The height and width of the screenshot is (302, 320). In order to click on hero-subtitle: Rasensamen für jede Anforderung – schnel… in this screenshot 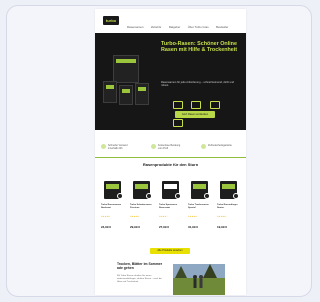, I will do `click(197, 84)`.